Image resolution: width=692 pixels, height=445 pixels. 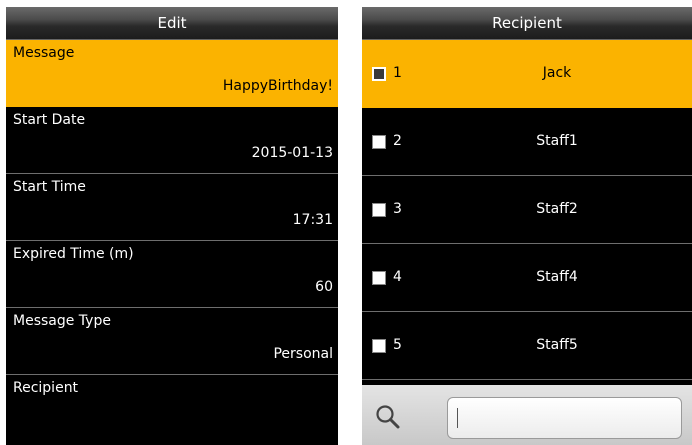 I want to click on field-value: Personal, so click(x=303, y=354).